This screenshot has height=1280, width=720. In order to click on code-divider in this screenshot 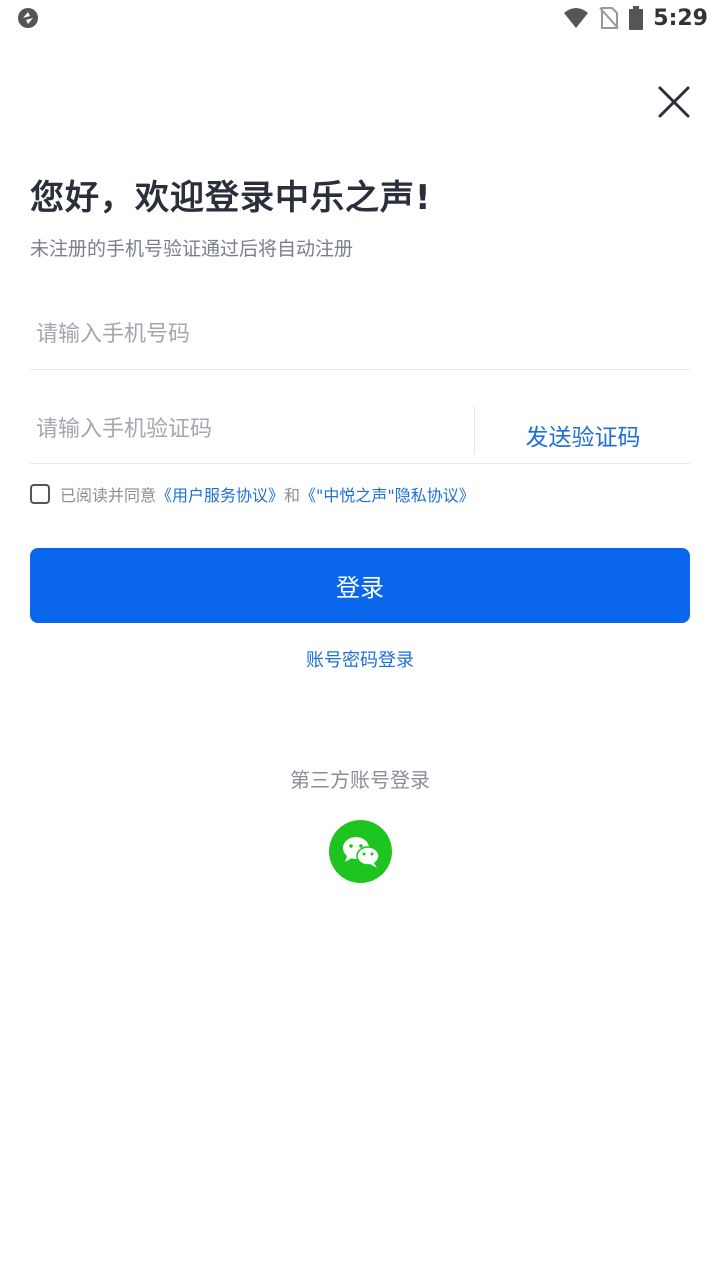, I will do `click(474, 430)`.